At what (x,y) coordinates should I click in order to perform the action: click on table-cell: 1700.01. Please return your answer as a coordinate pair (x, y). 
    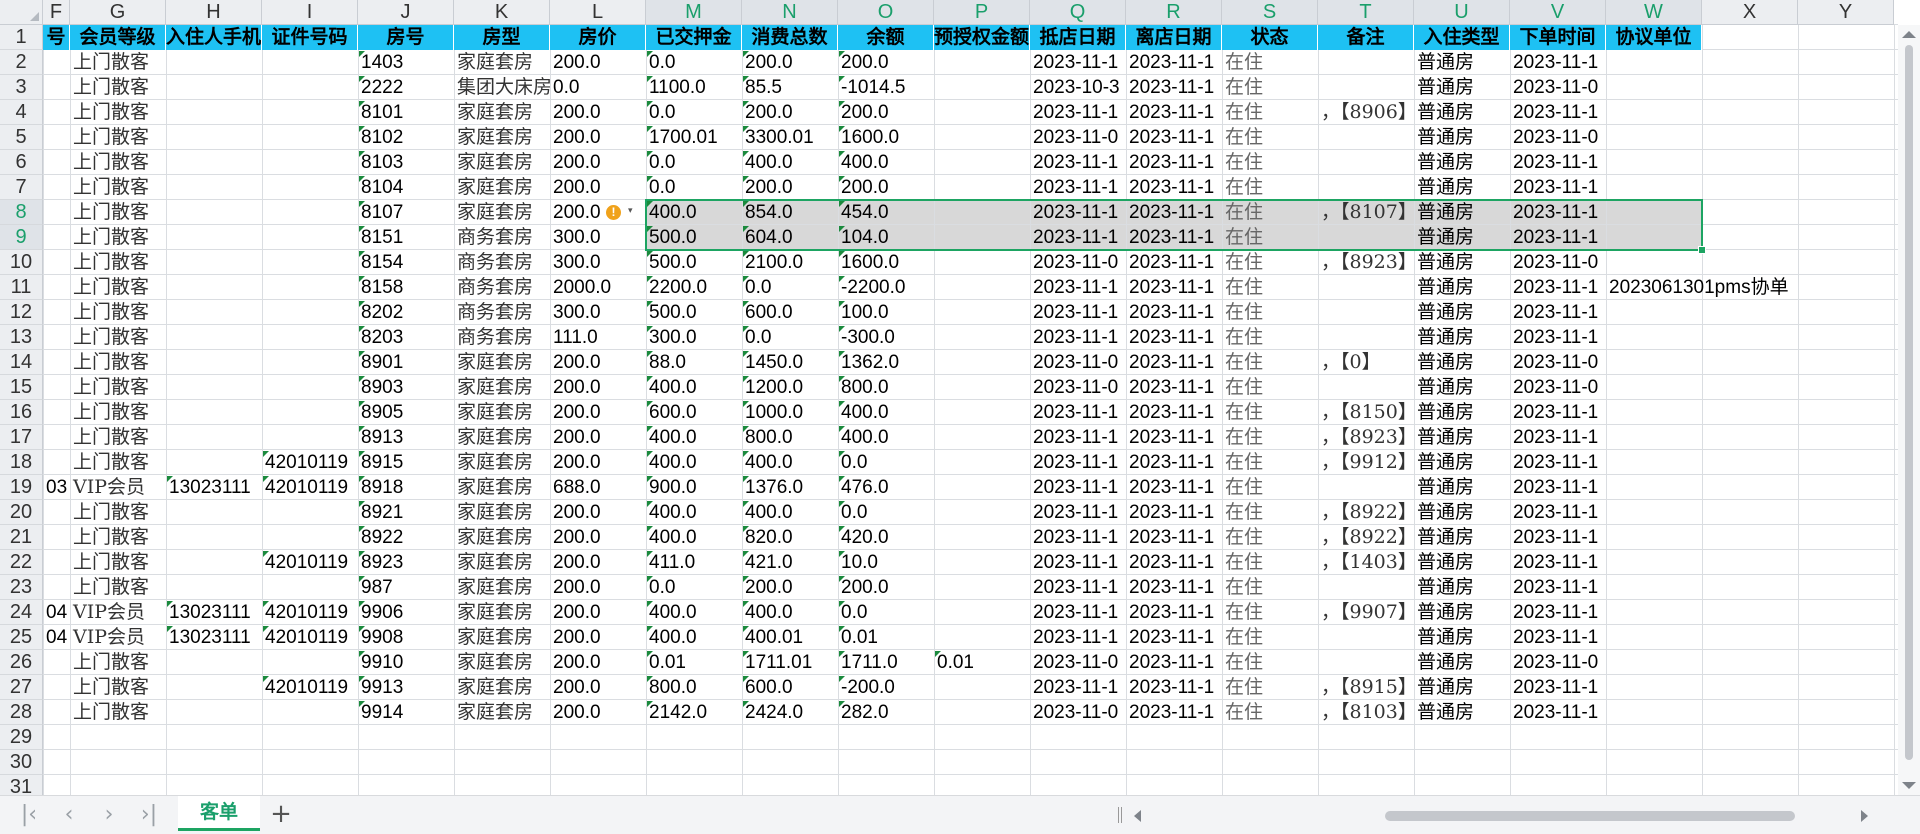
    Looking at the image, I should click on (694, 137).